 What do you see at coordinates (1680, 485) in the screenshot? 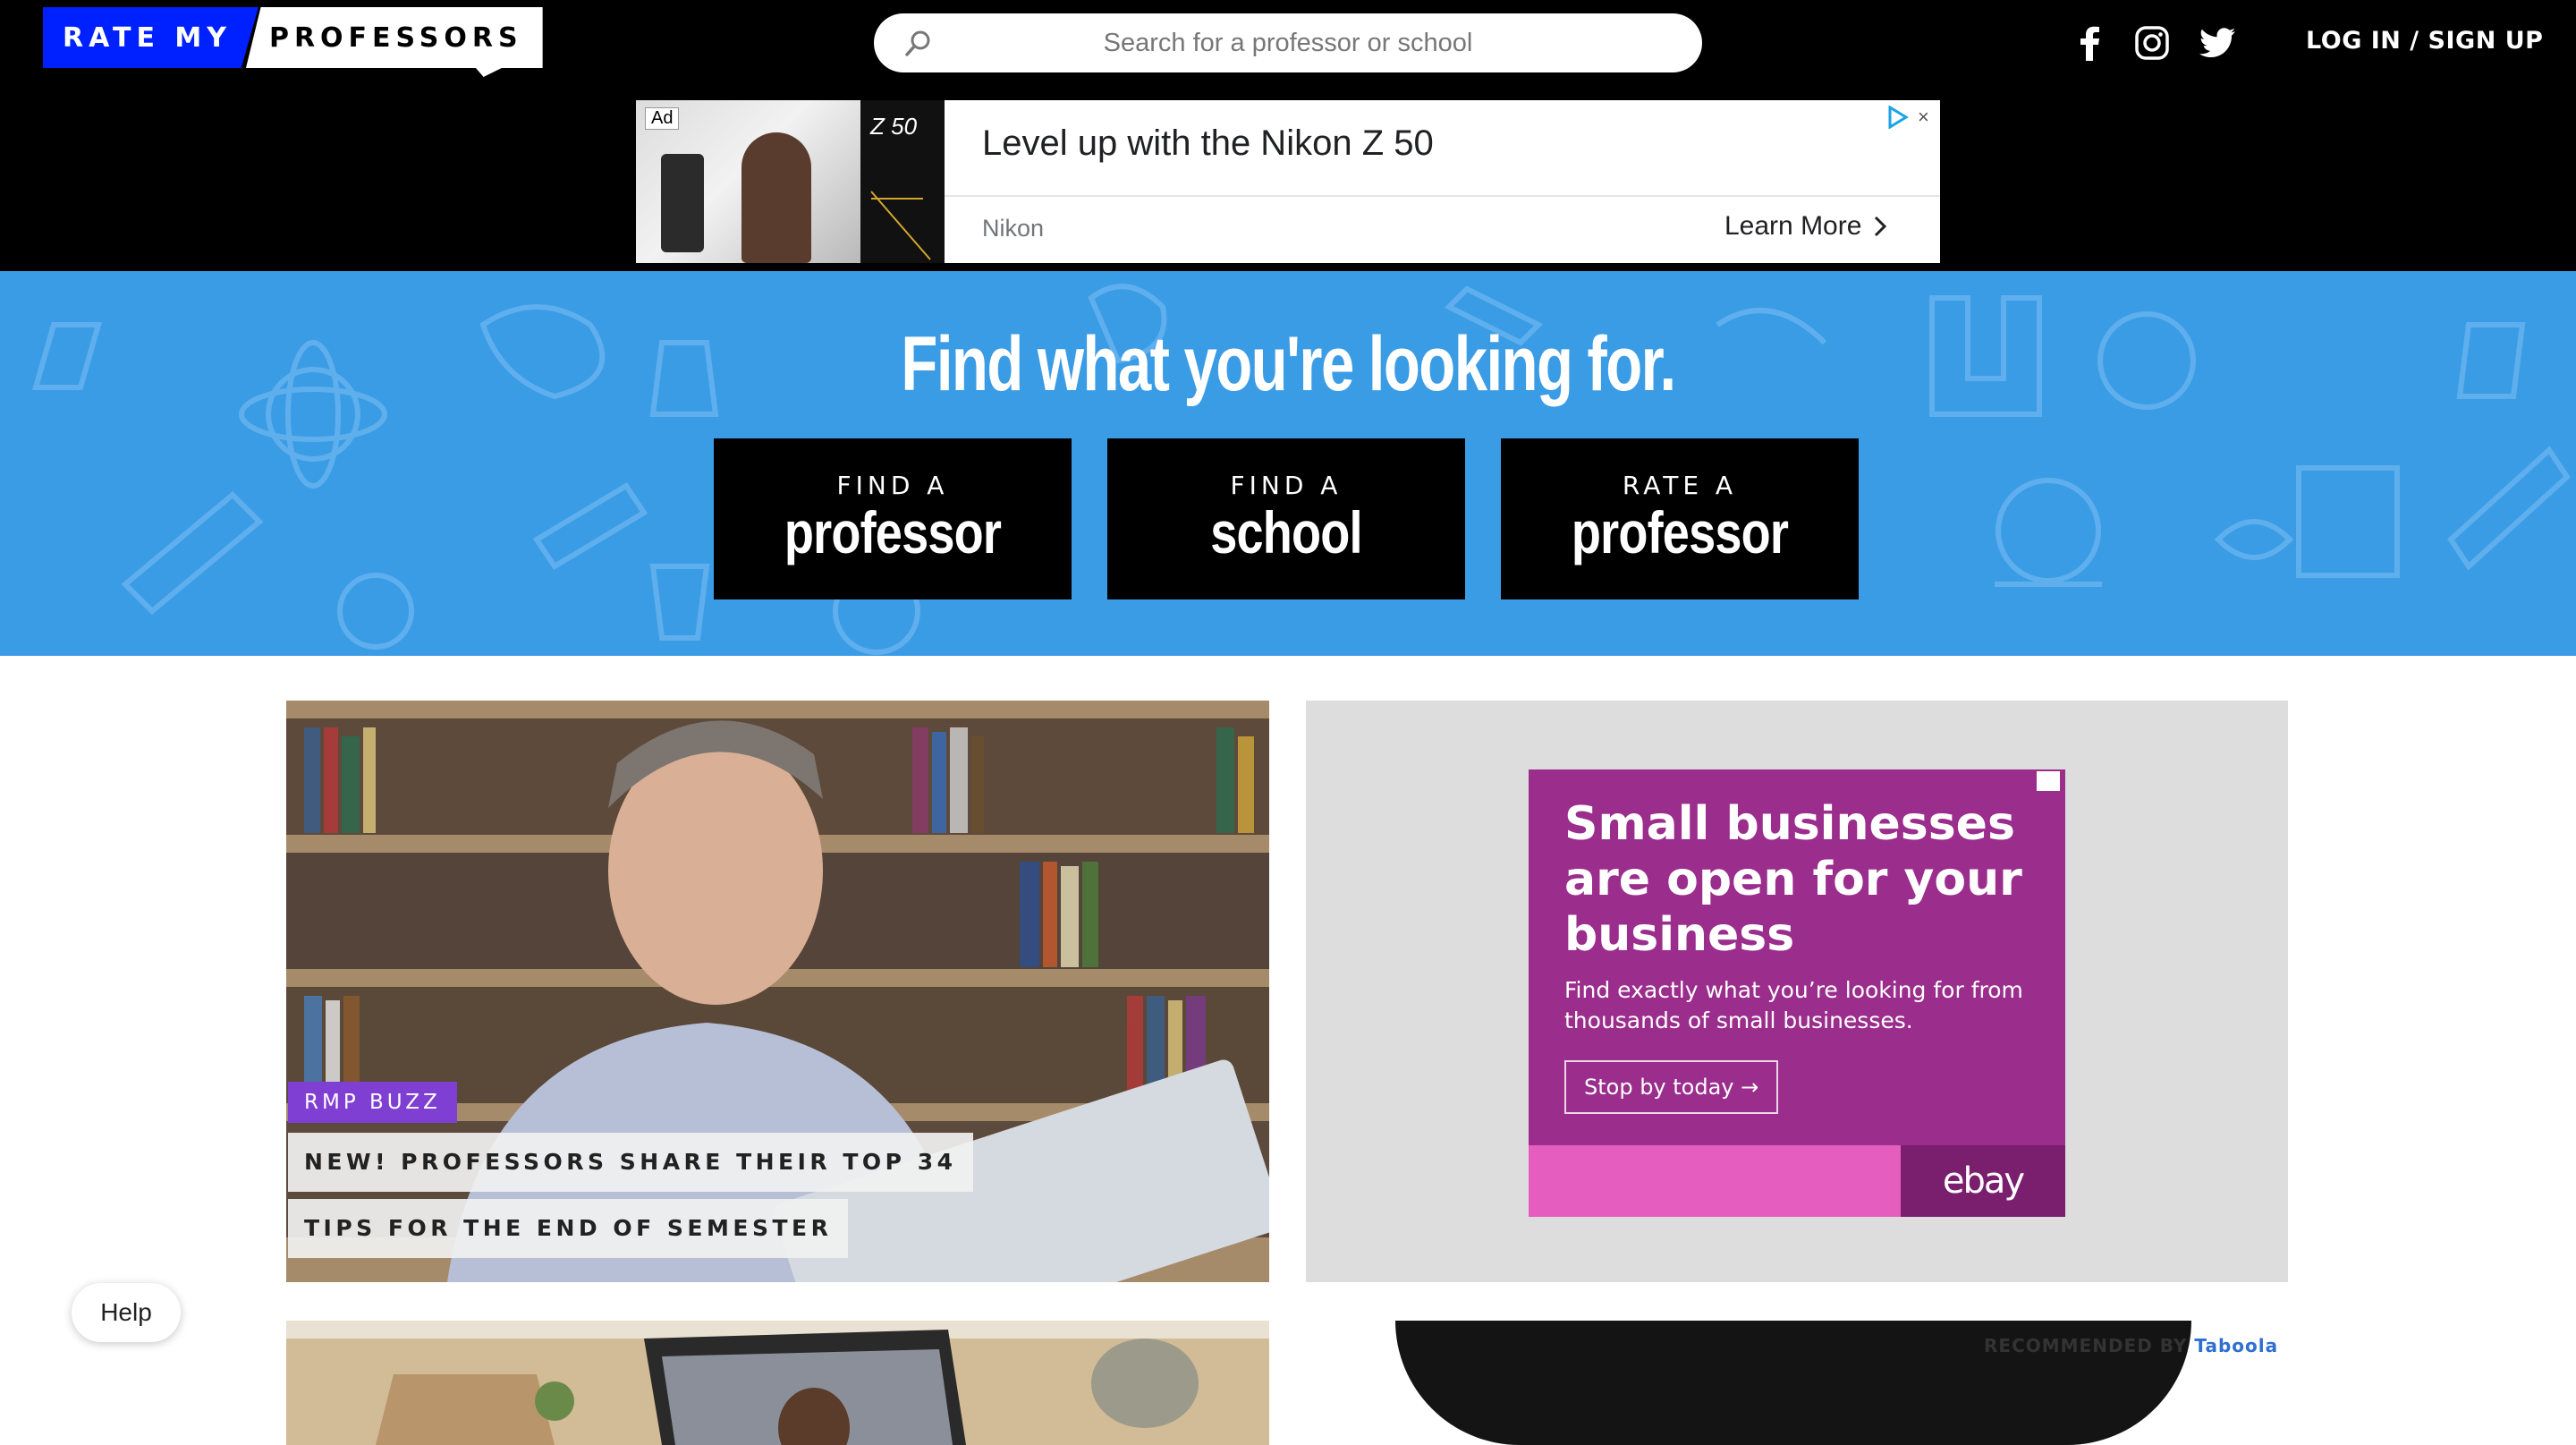
I see `rate-professor-small-label: RATE A` at bounding box center [1680, 485].